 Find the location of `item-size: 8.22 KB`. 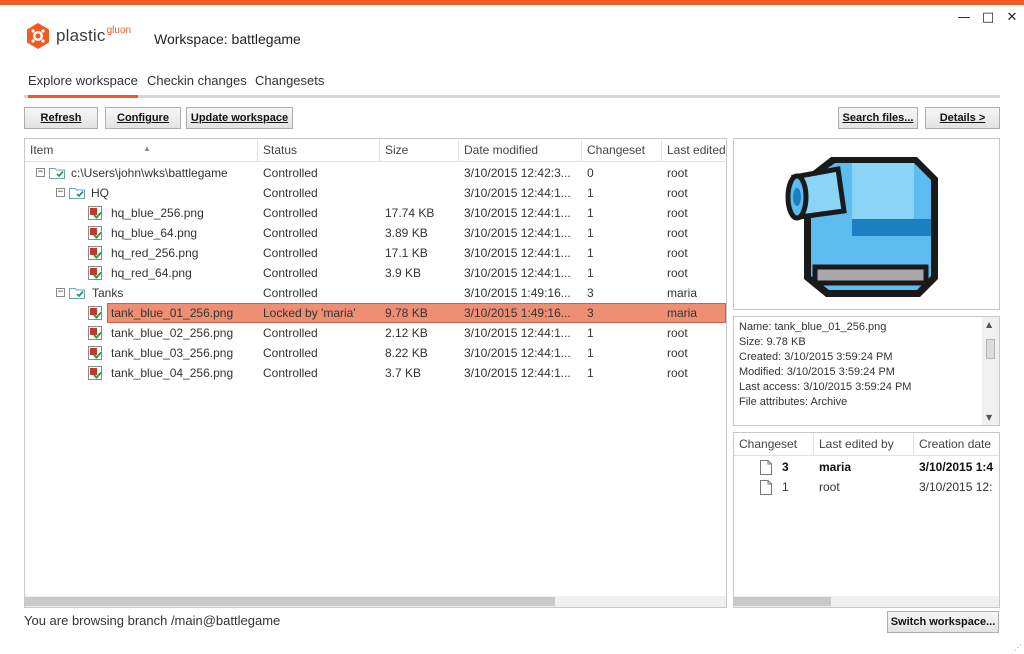

item-size: 8.22 KB is located at coordinates (406, 353).